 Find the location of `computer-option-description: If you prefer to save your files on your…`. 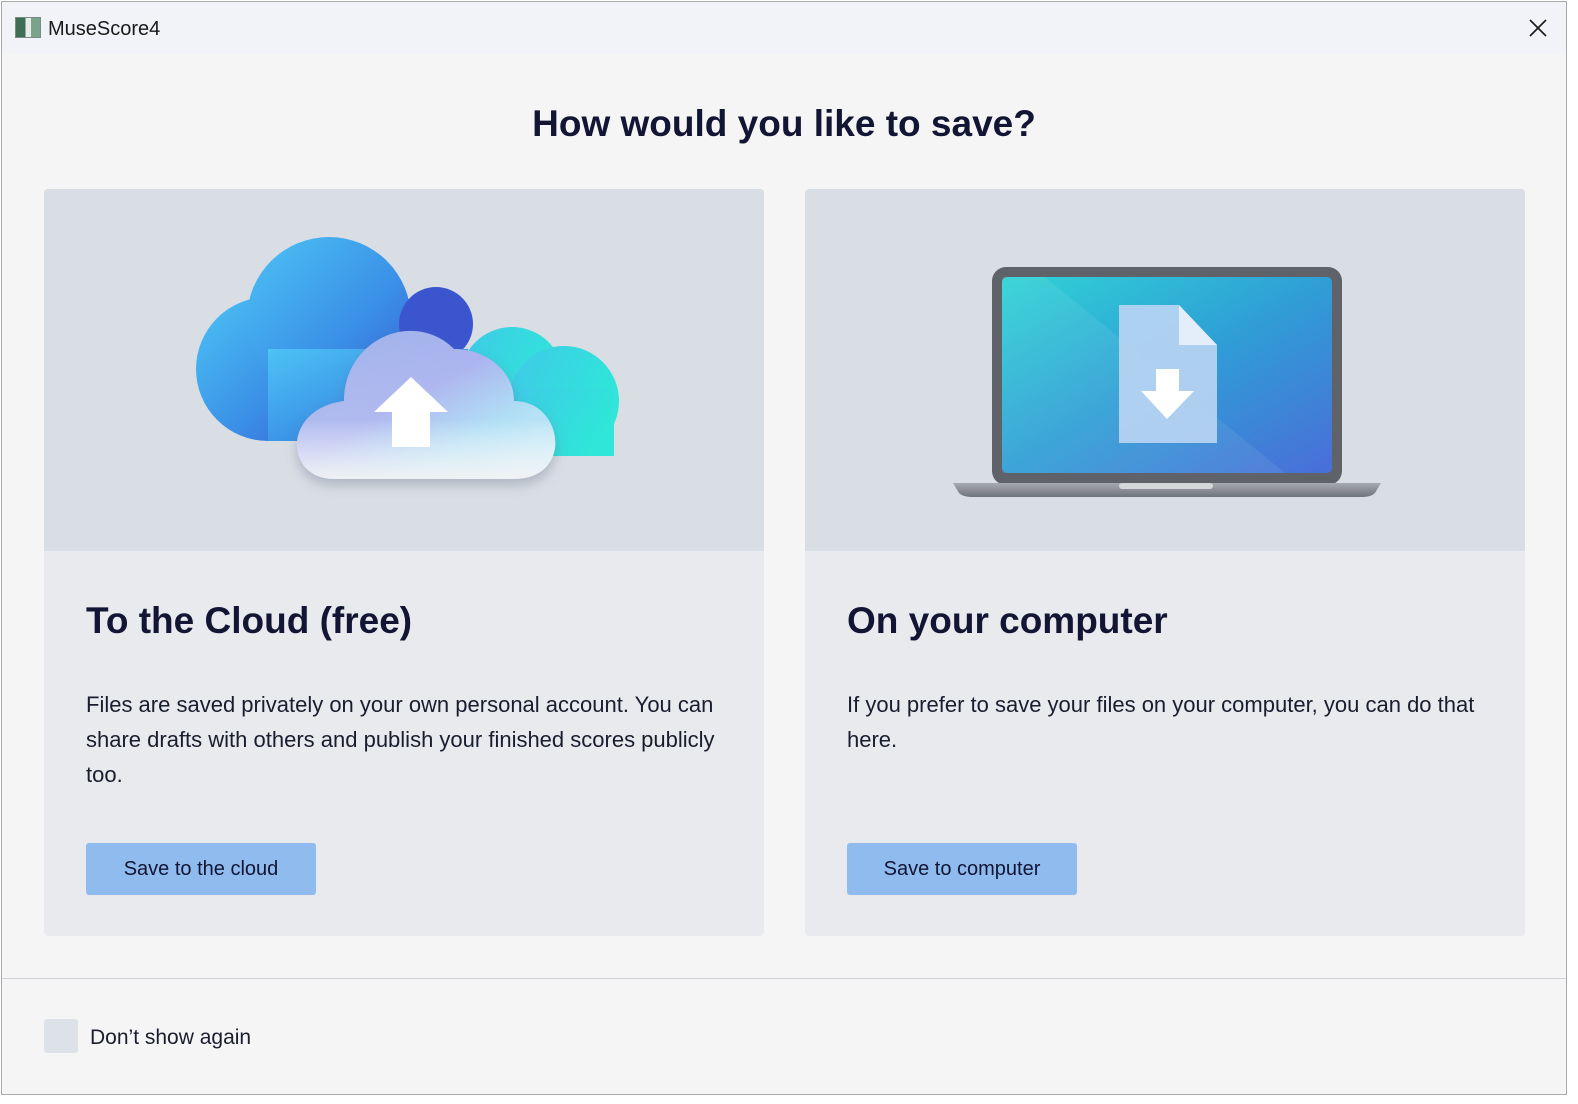

computer-option-description: If you prefer to save your files on your… is located at coordinates (1161, 722).